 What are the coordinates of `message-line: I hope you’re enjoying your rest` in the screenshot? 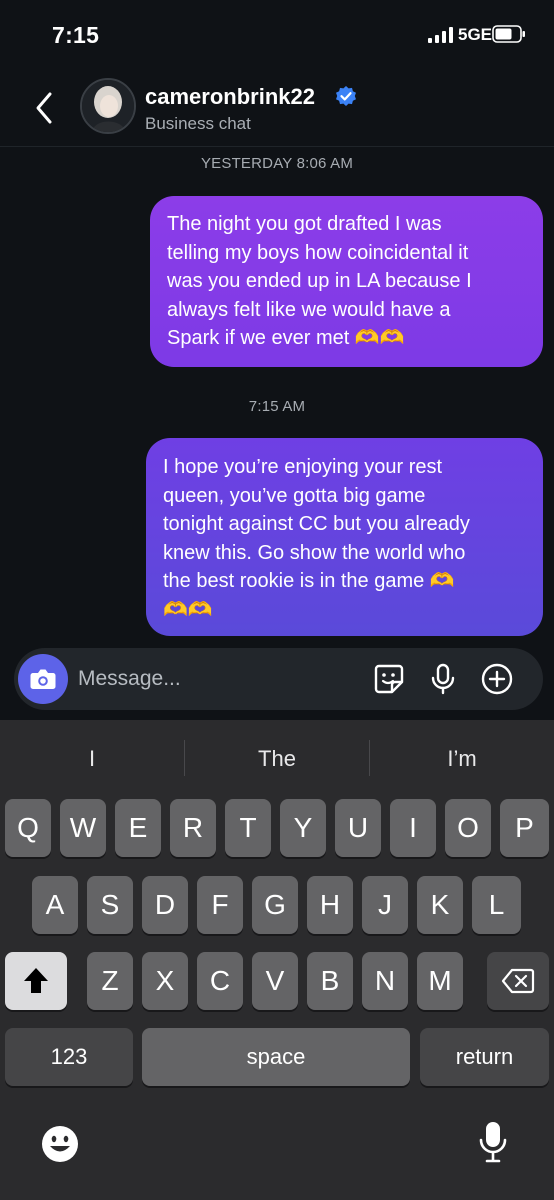 It's located at (303, 467).